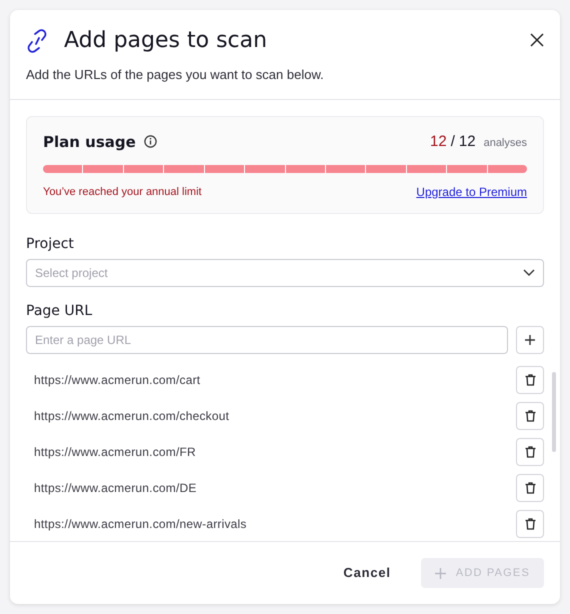  Describe the element at coordinates (529, 273) in the screenshot. I see `chevron-down-icon` at that location.